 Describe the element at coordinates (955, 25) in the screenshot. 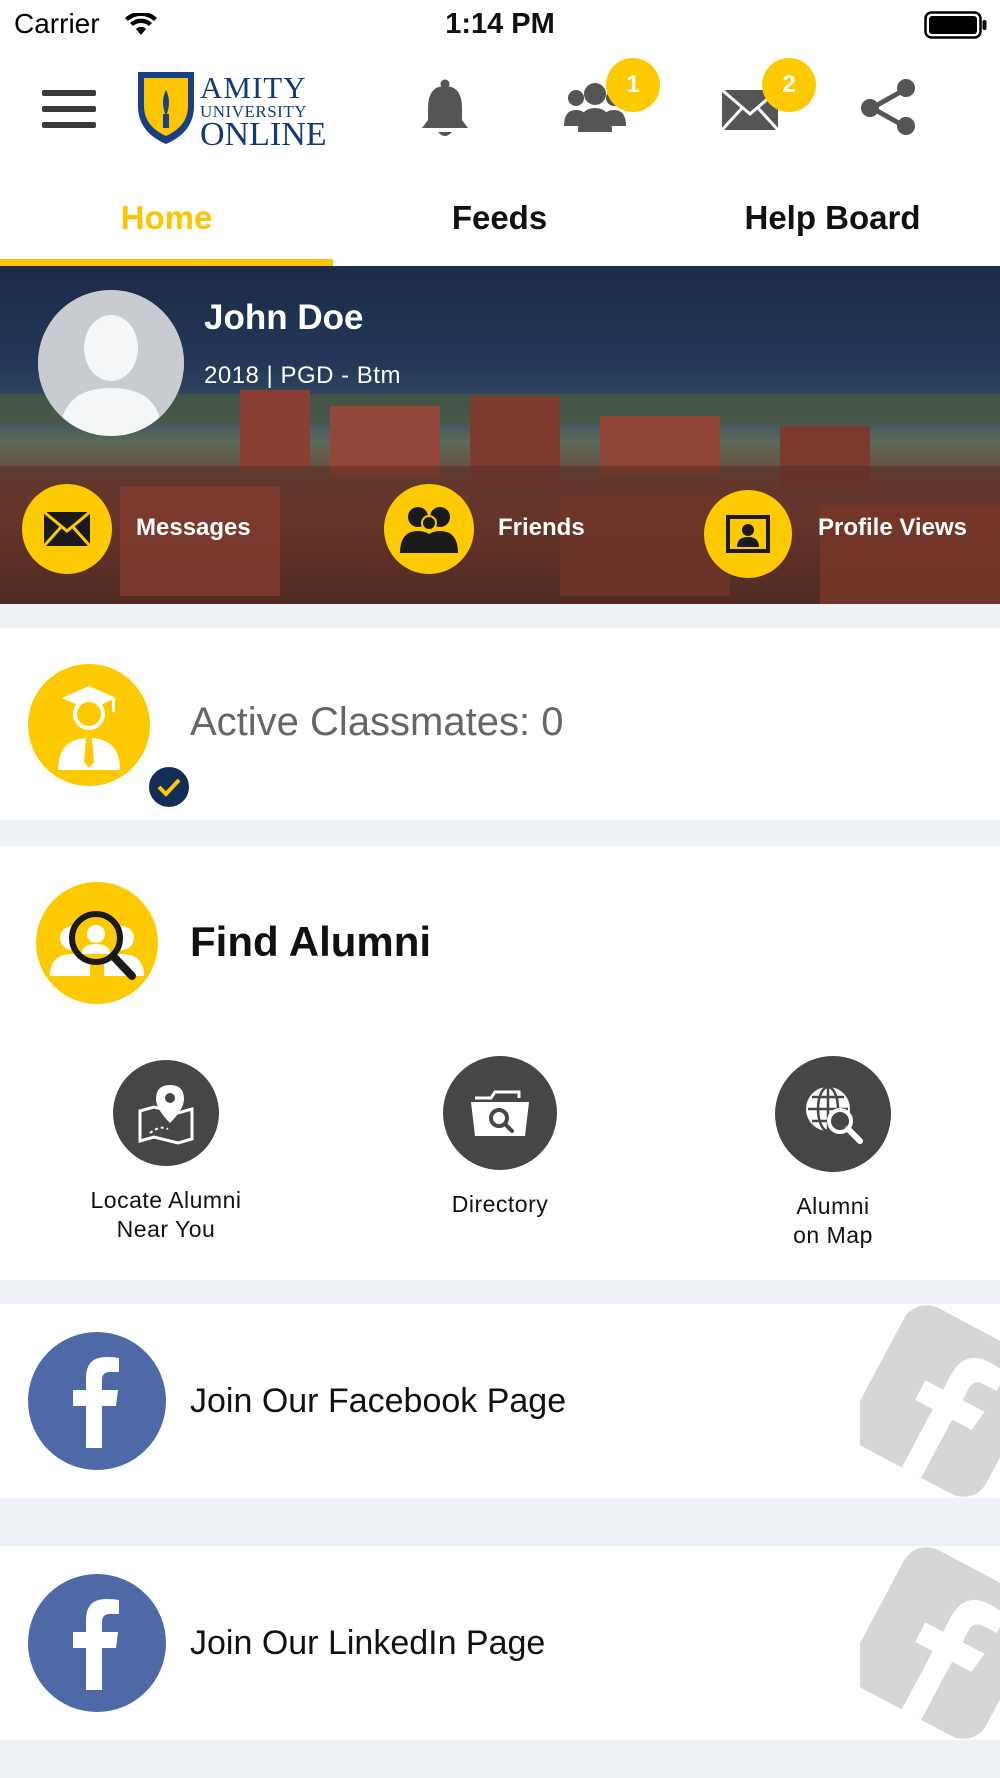

I see `battery-icon` at that location.